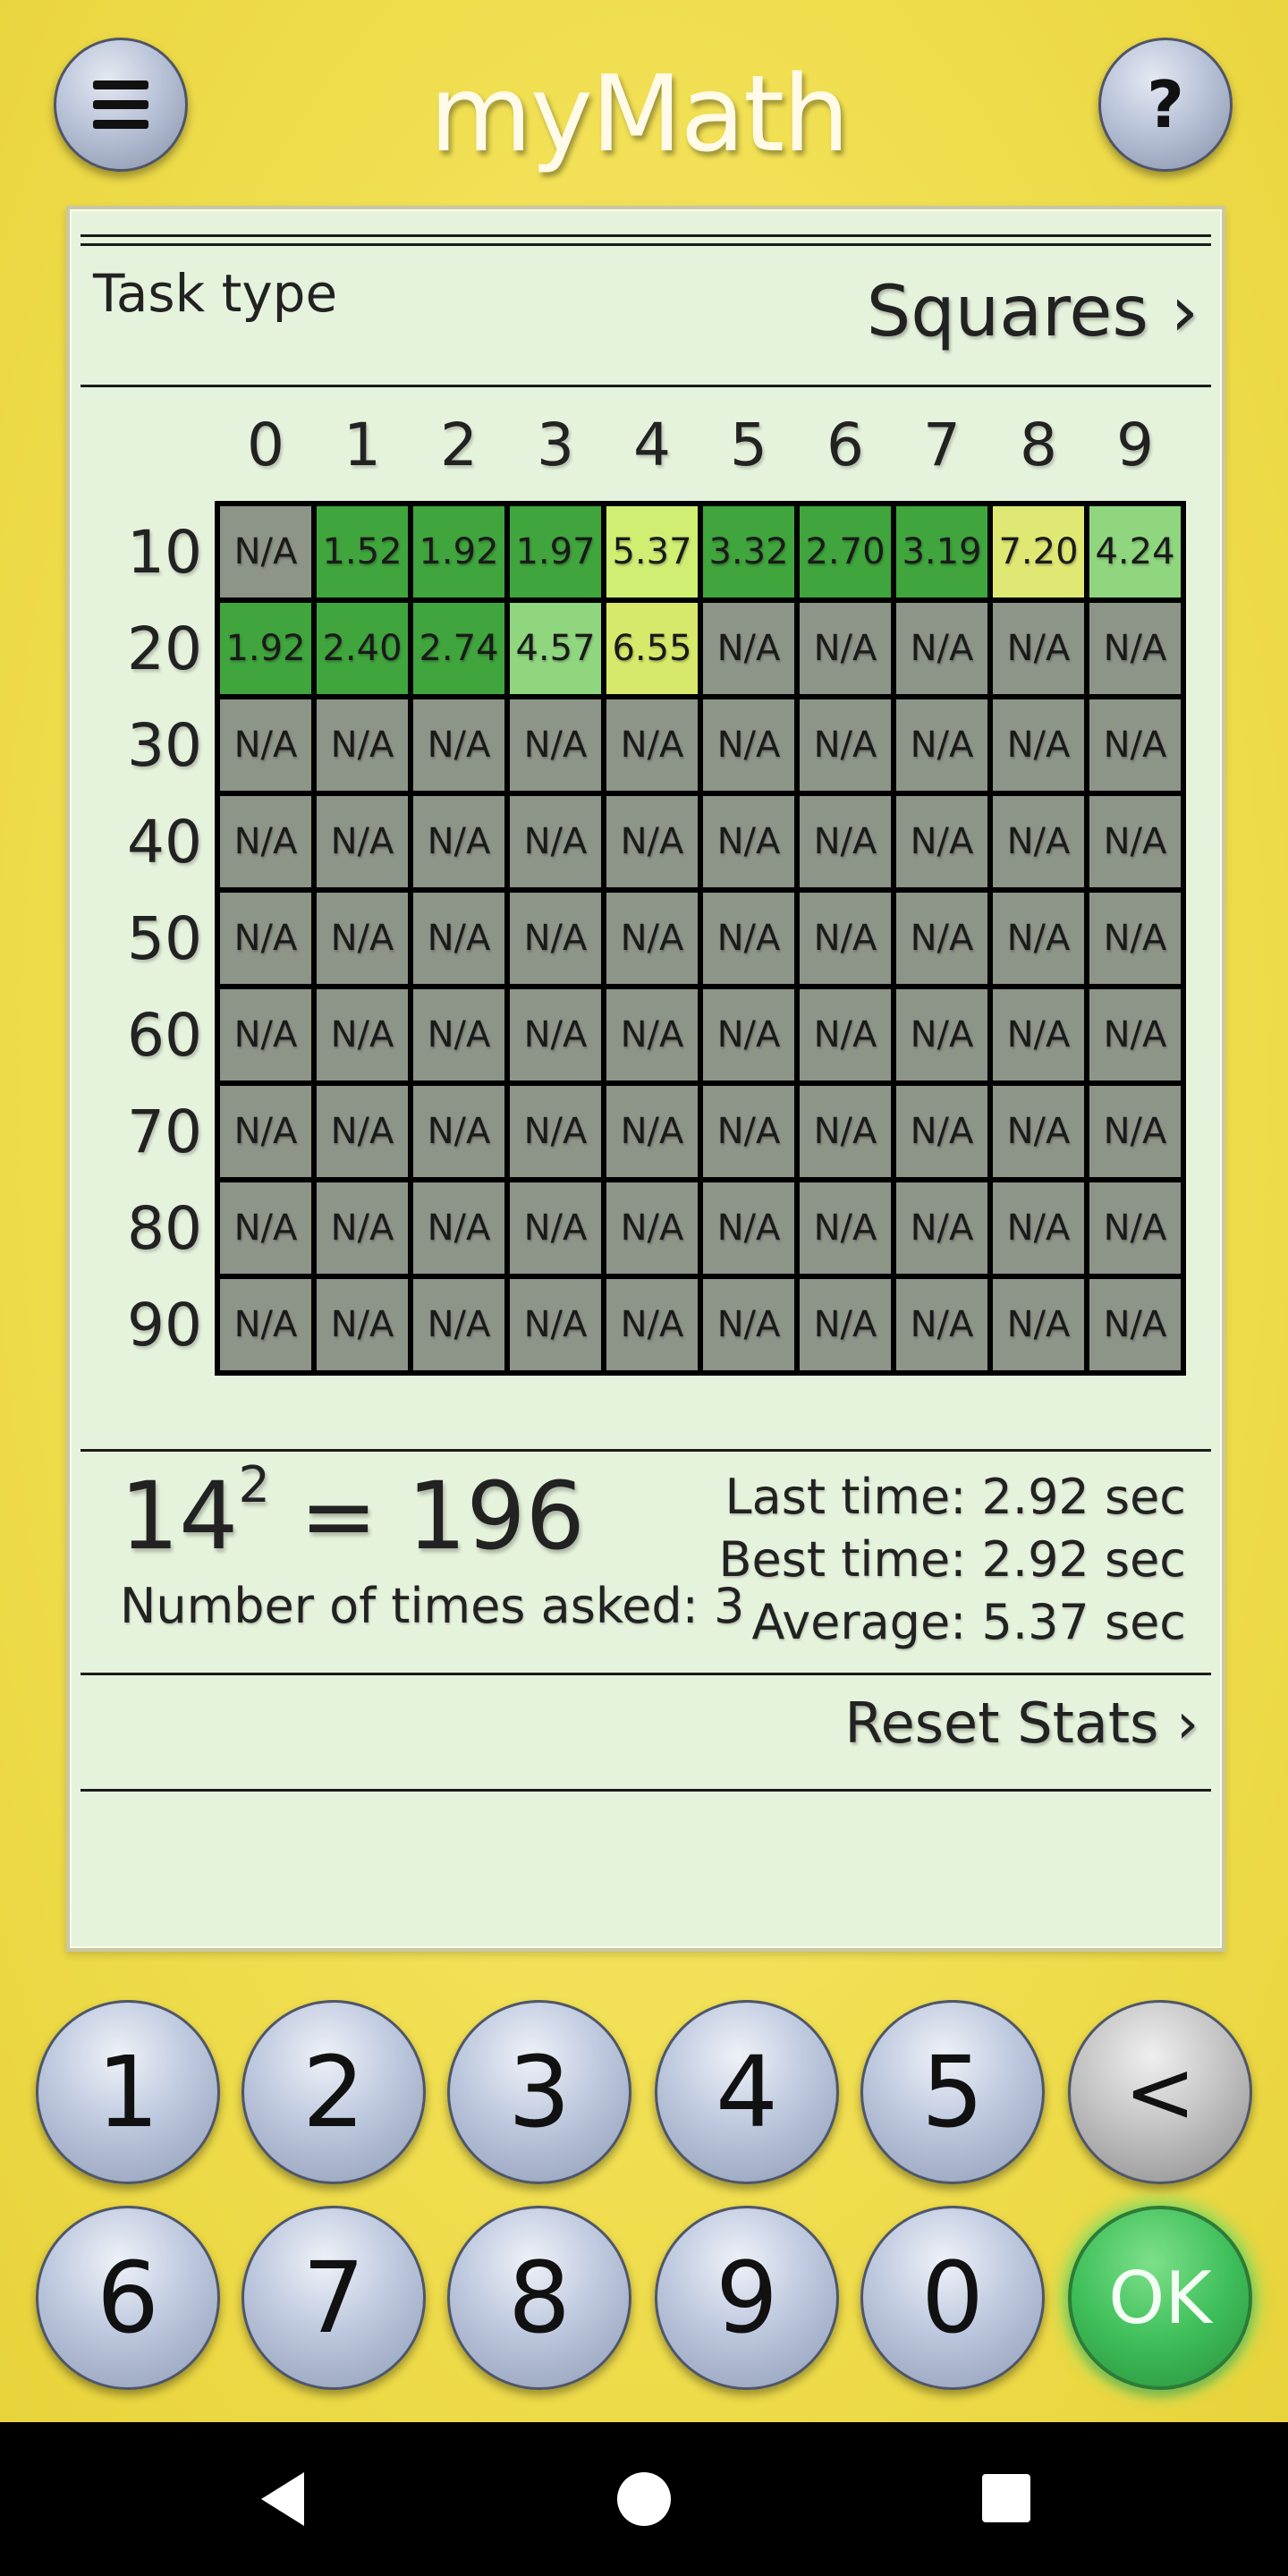 Image resolution: width=1288 pixels, height=2576 pixels. Describe the element at coordinates (459, 648) in the screenshot. I see `grid-cell: 2.74` at that location.